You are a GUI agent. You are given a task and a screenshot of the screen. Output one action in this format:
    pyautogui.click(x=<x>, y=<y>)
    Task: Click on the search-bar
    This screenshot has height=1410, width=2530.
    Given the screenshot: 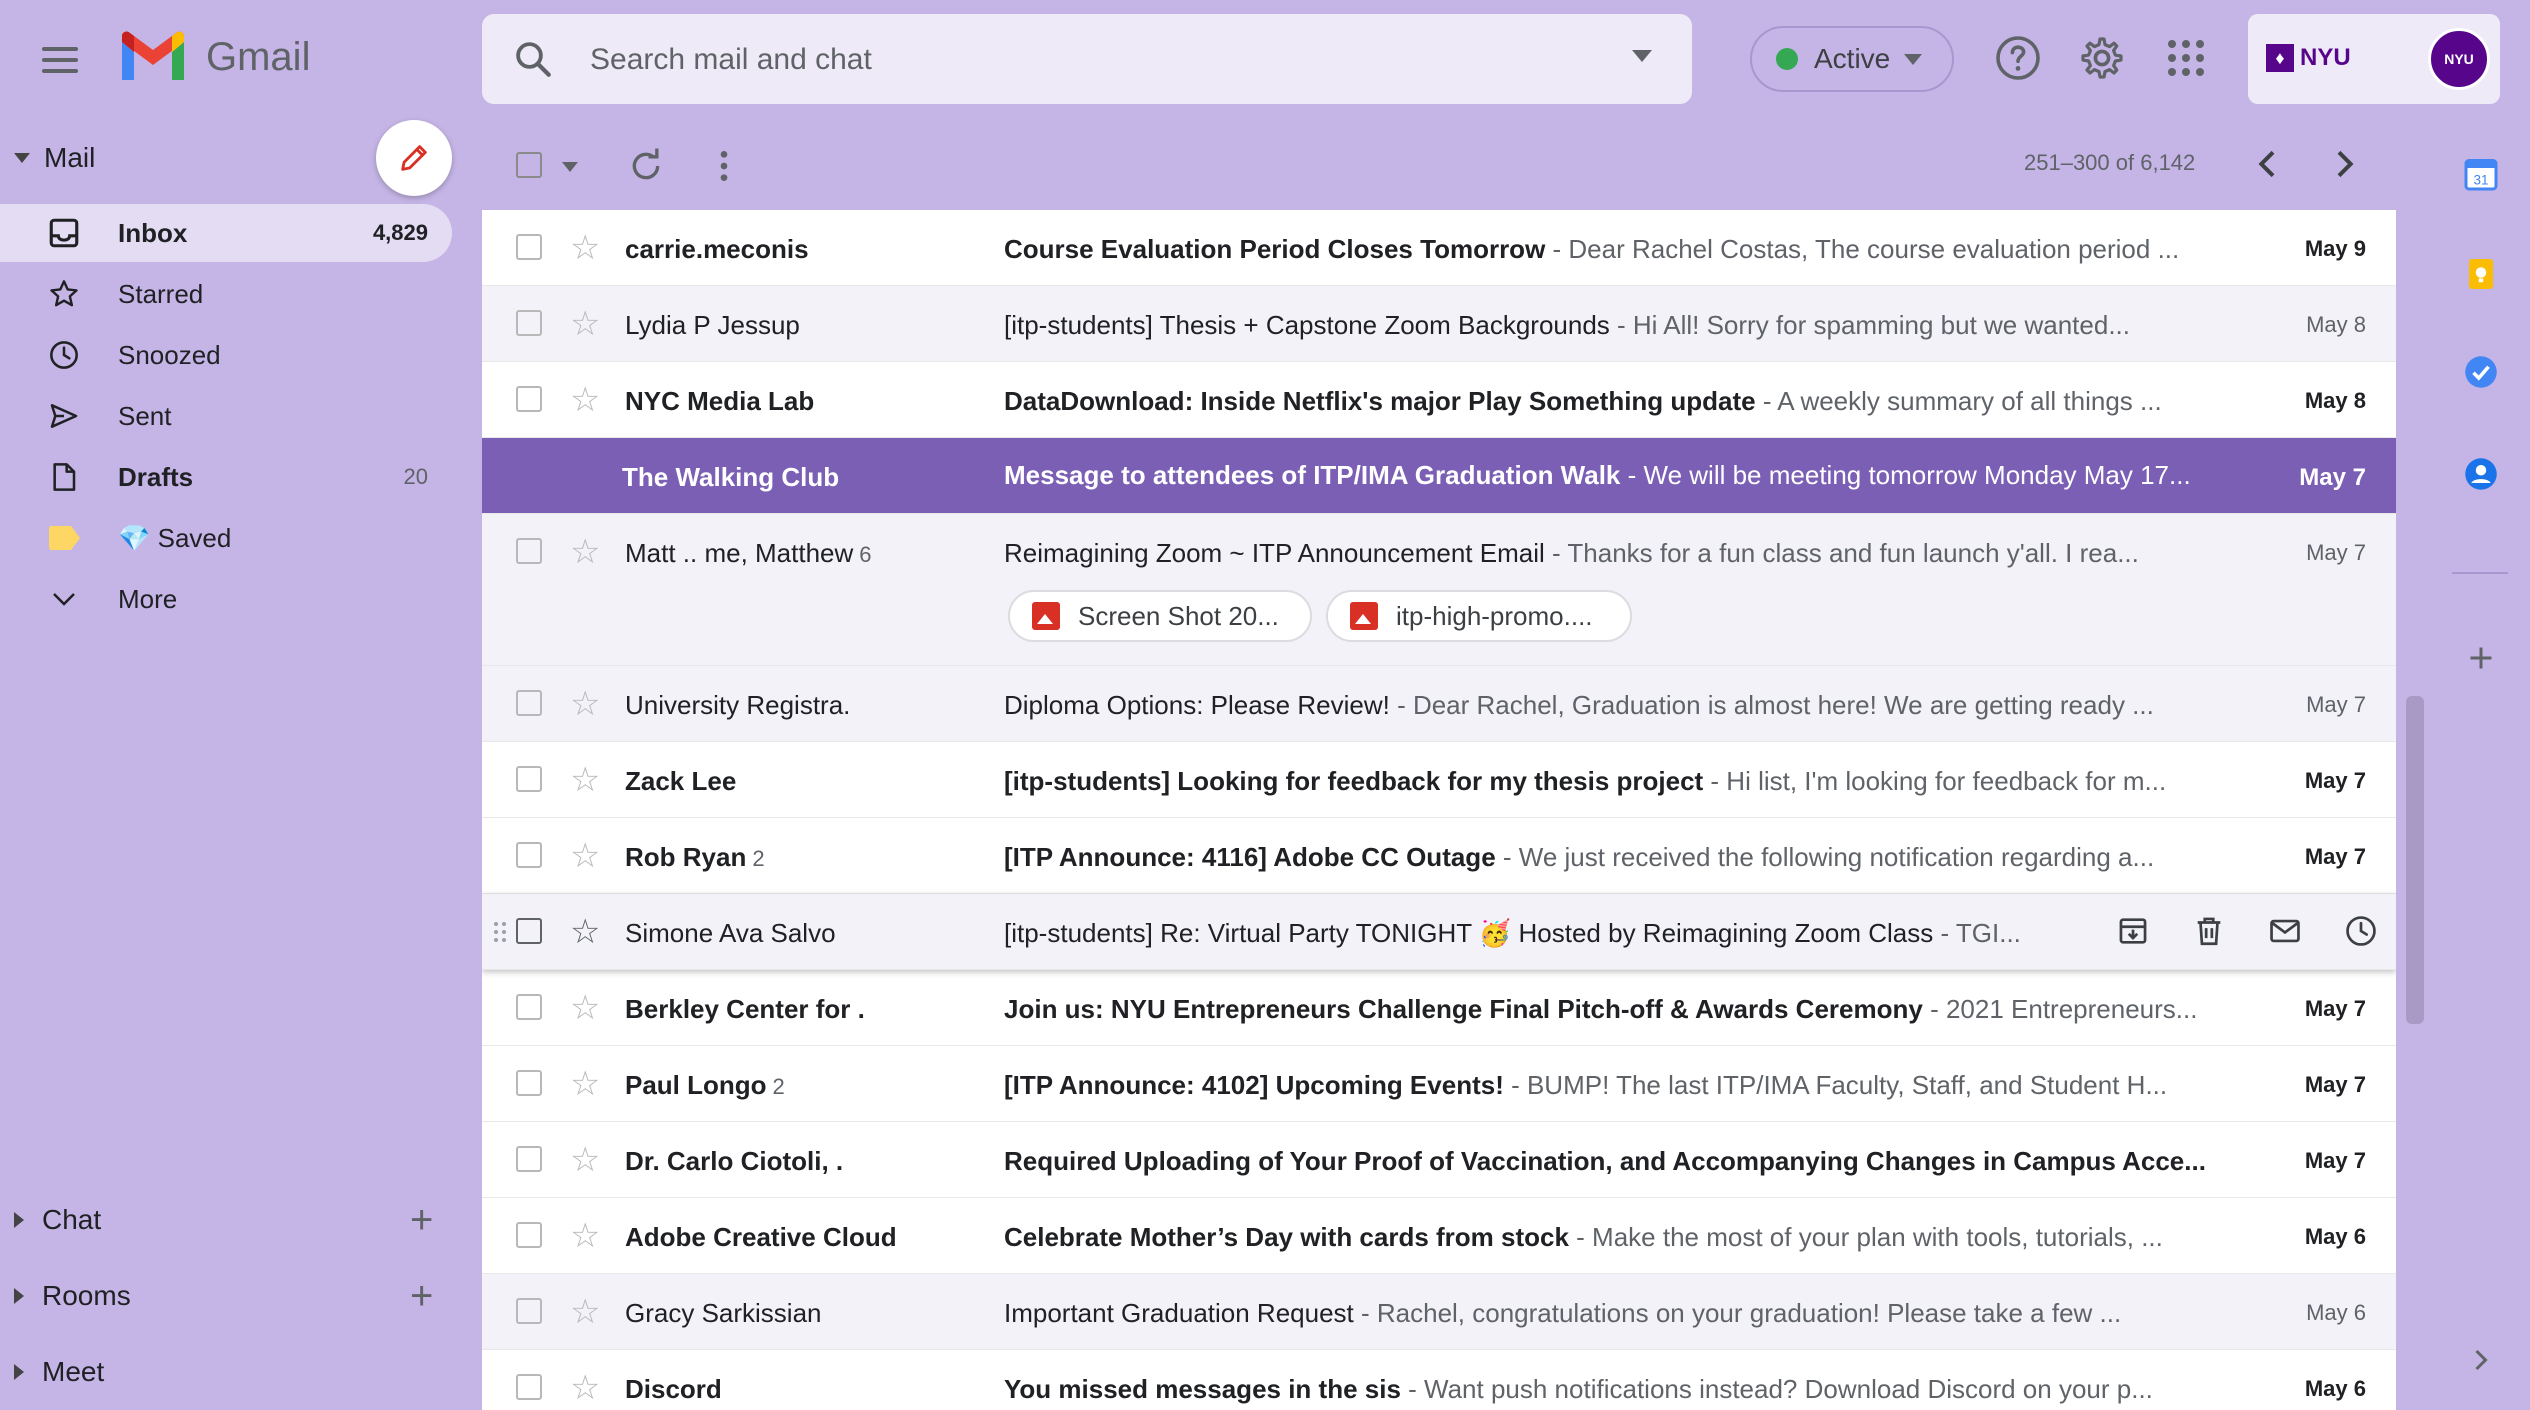 What is the action you would take?
    pyautogui.click(x=1087, y=59)
    